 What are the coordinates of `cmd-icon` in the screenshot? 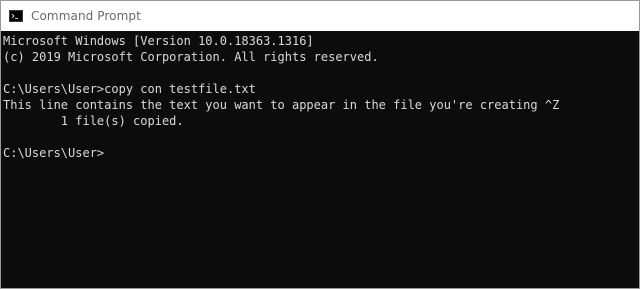 It's located at (16, 16).